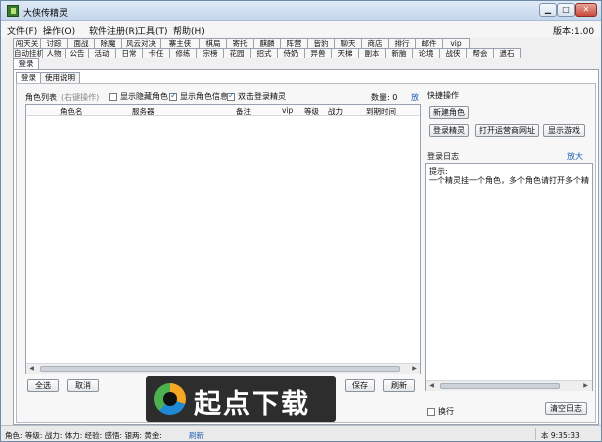 The image size is (602, 442). What do you see at coordinates (480, 53) in the screenshot?
I see `tab-module: 帮会` at bounding box center [480, 53].